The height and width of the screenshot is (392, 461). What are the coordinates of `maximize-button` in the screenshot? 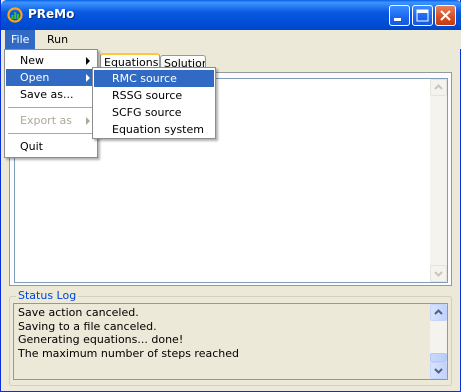 It's located at (422, 15).